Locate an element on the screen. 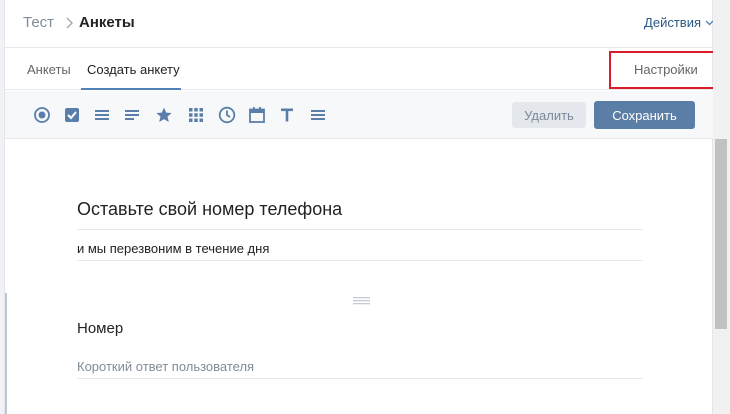 The image size is (730, 414). paragraph-icon is located at coordinates (102, 115).